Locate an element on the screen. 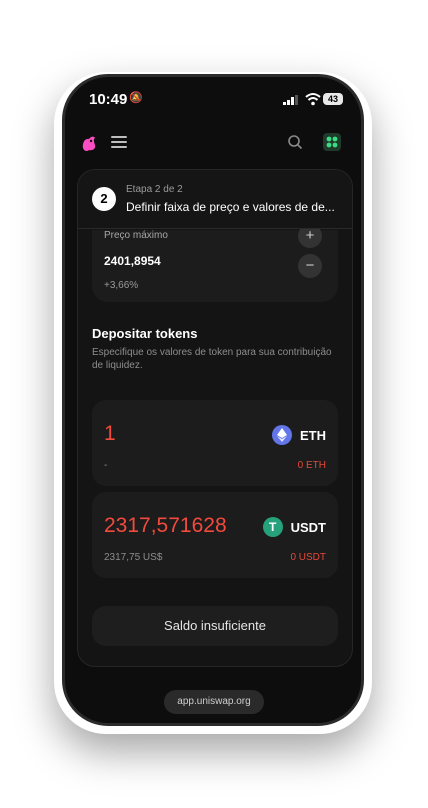  eth-icon is located at coordinates (282, 435).